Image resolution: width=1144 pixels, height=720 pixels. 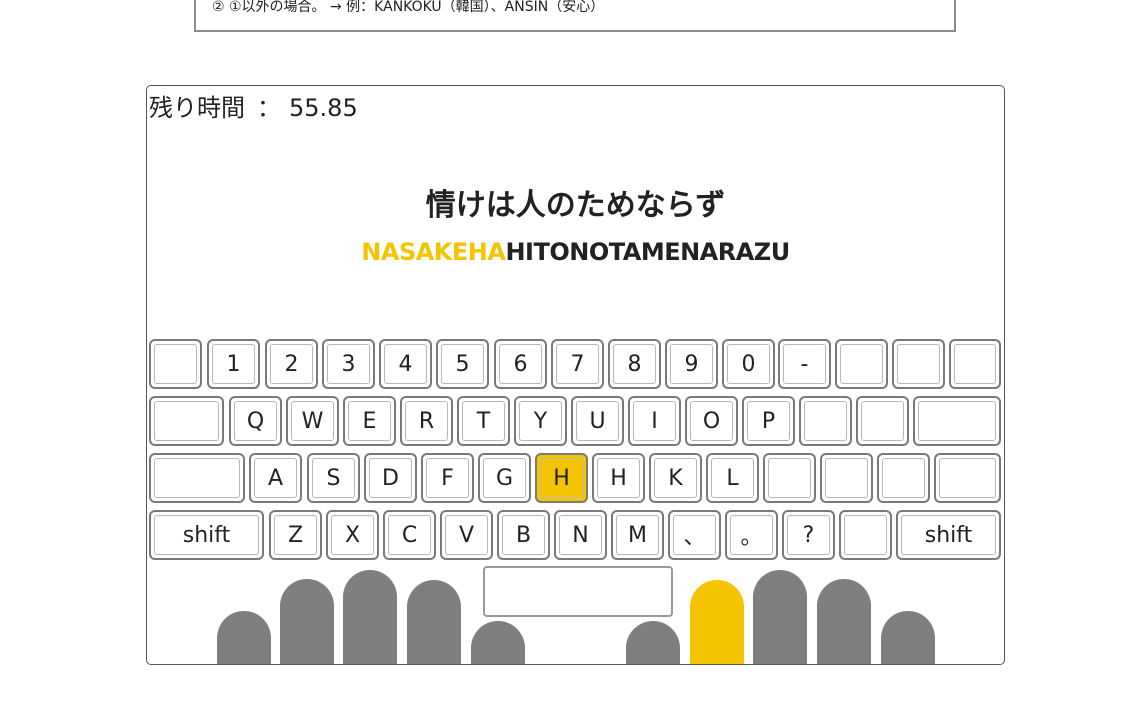 I want to click on key-g: G, so click(x=504, y=478).